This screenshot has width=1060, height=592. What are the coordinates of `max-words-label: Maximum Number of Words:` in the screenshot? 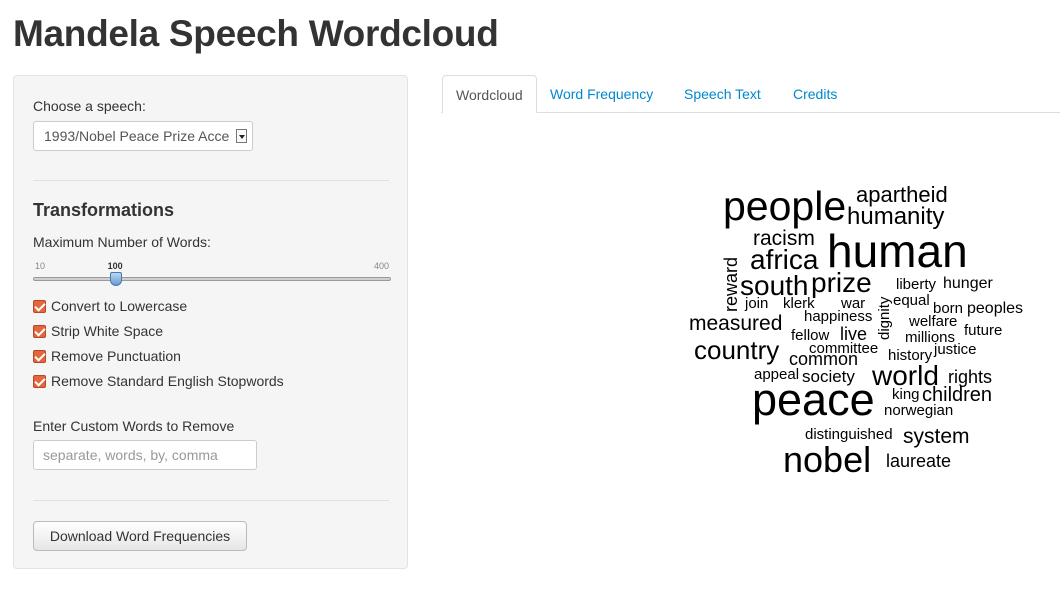 It's located at (122, 242).